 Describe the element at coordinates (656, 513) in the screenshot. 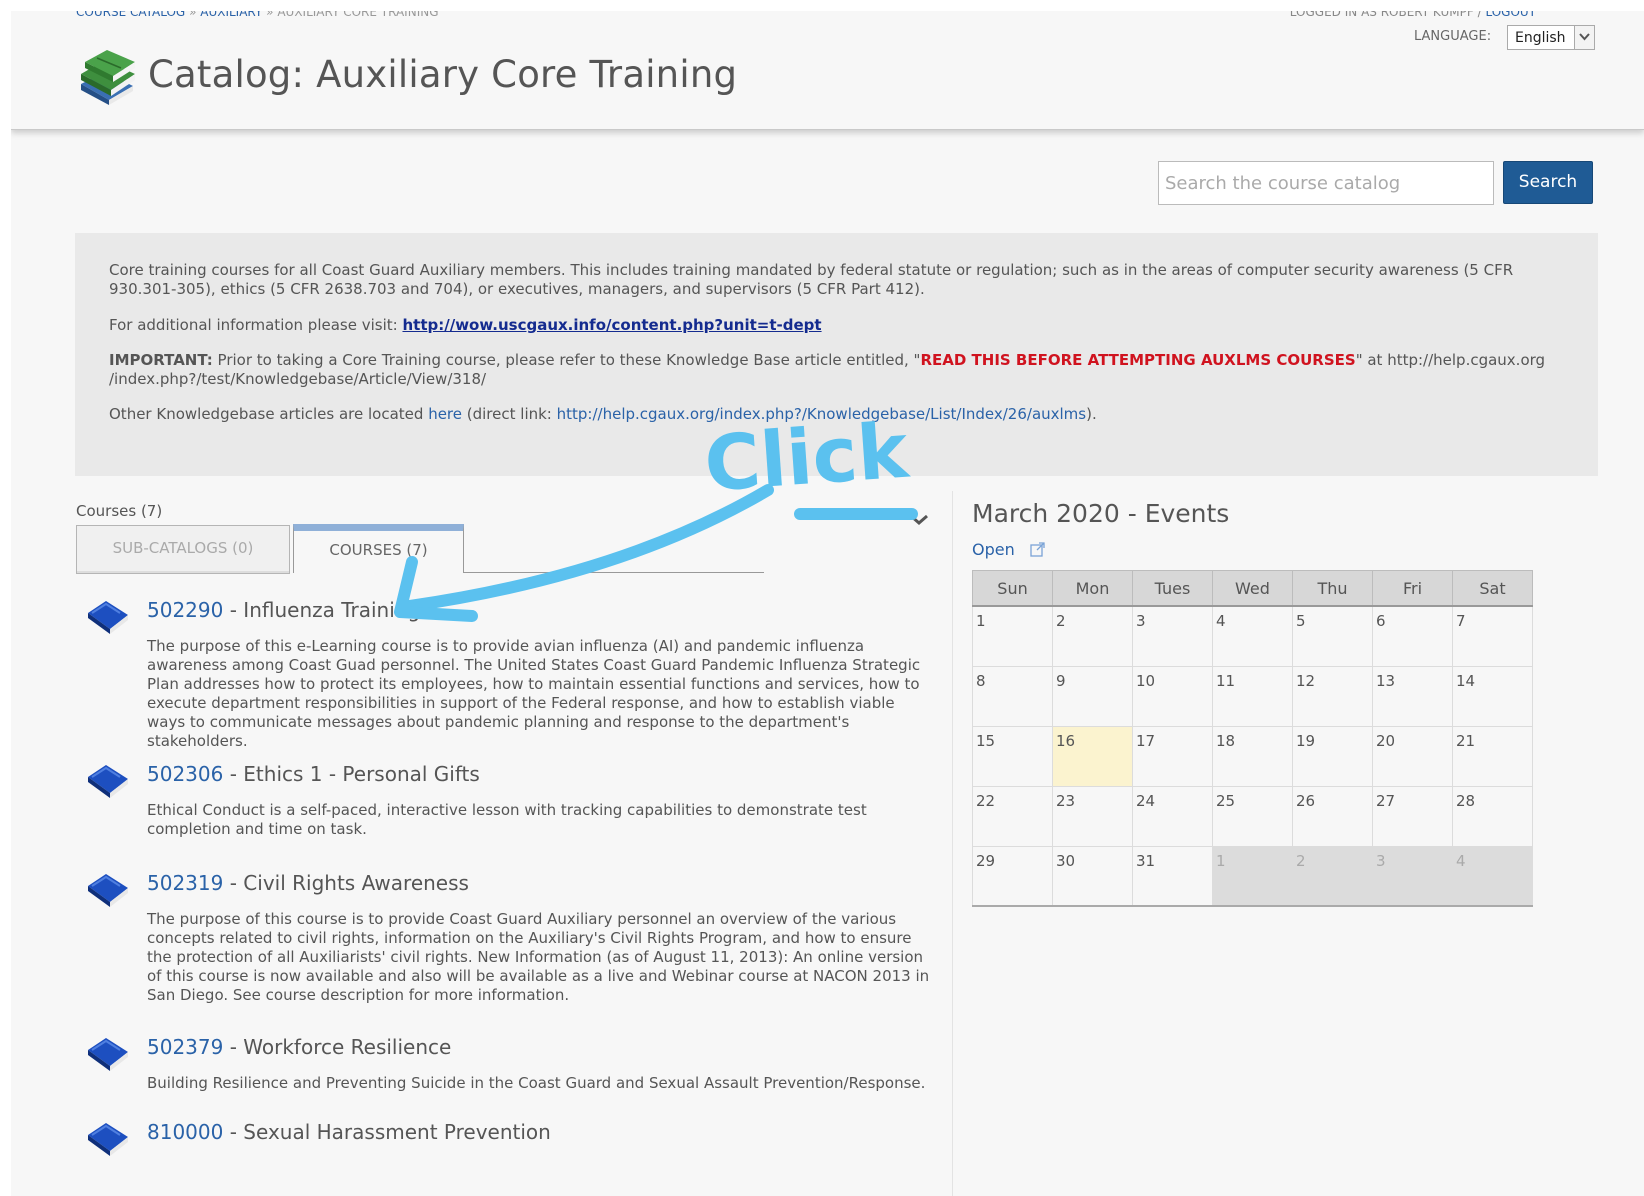

I see `click-annotation: Click` at that location.